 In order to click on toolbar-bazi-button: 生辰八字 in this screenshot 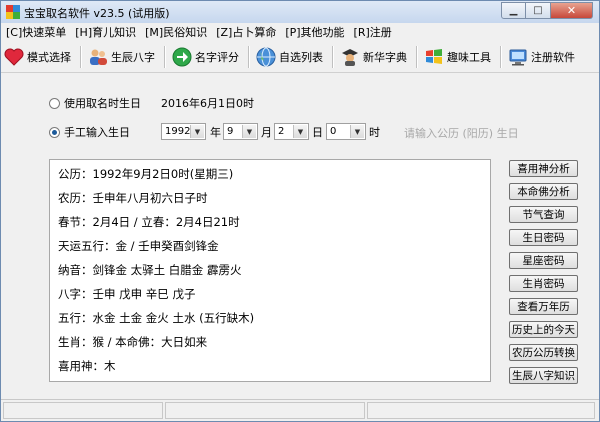, I will do `click(121, 57)`.